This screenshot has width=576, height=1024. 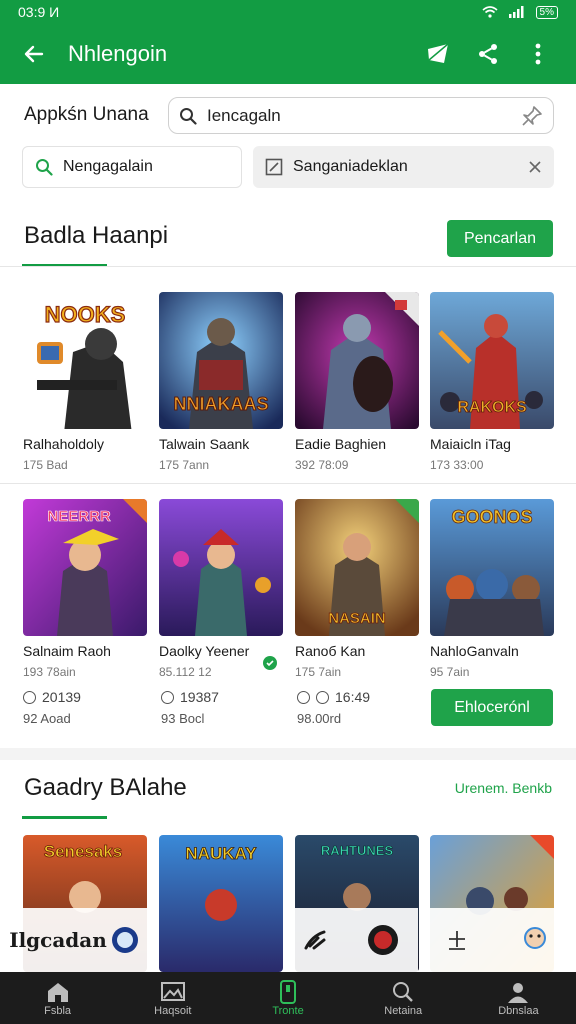 What do you see at coordinates (535, 940) in the screenshot?
I see `avatar-icon` at bounding box center [535, 940].